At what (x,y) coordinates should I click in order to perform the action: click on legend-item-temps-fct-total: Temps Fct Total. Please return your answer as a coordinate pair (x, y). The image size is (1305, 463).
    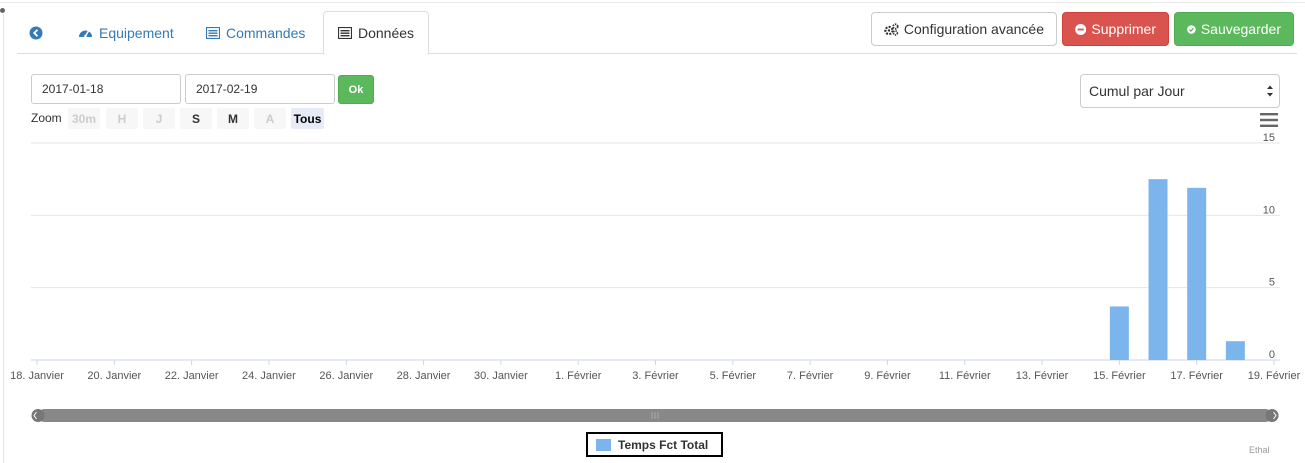
    Looking at the image, I should click on (654, 444).